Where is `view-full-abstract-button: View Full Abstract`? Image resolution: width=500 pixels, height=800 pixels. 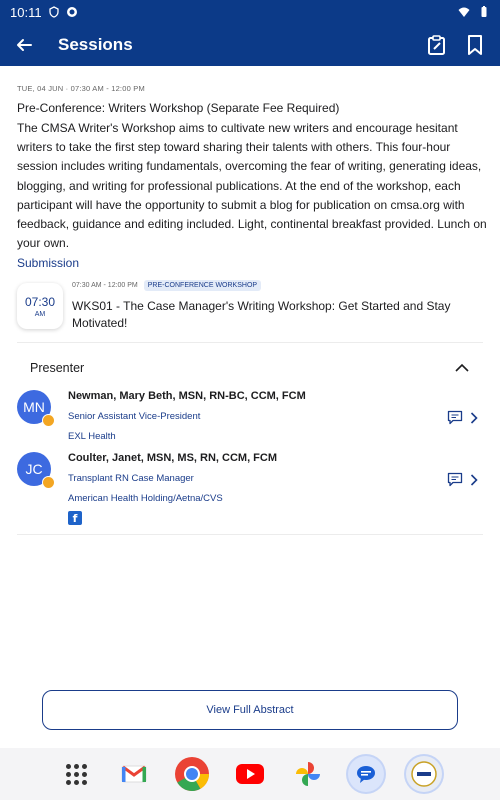 view-full-abstract-button: View Full Abstract is located at coordinates (250, 710).